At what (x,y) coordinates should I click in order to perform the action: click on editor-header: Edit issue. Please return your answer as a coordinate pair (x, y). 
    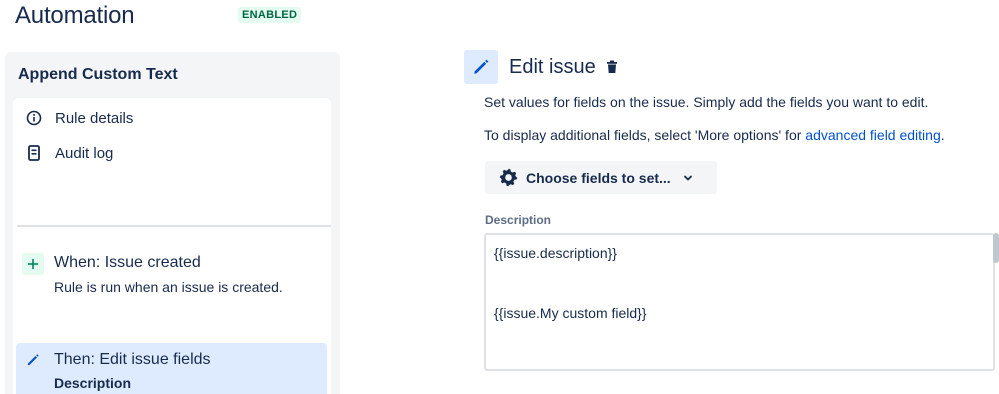
    Looking at the image, I should click on (541, 67).